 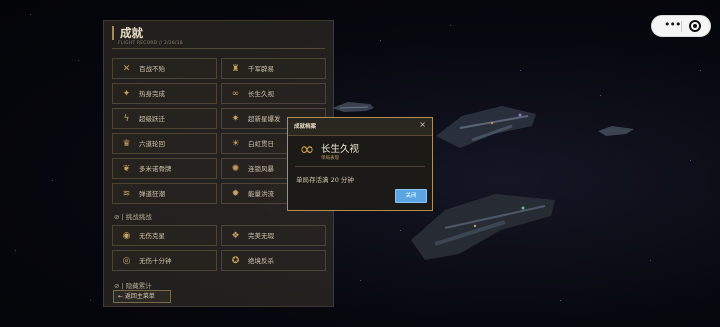 I want to click on achievement-label: 长生久视, so click(x=261, y=94).